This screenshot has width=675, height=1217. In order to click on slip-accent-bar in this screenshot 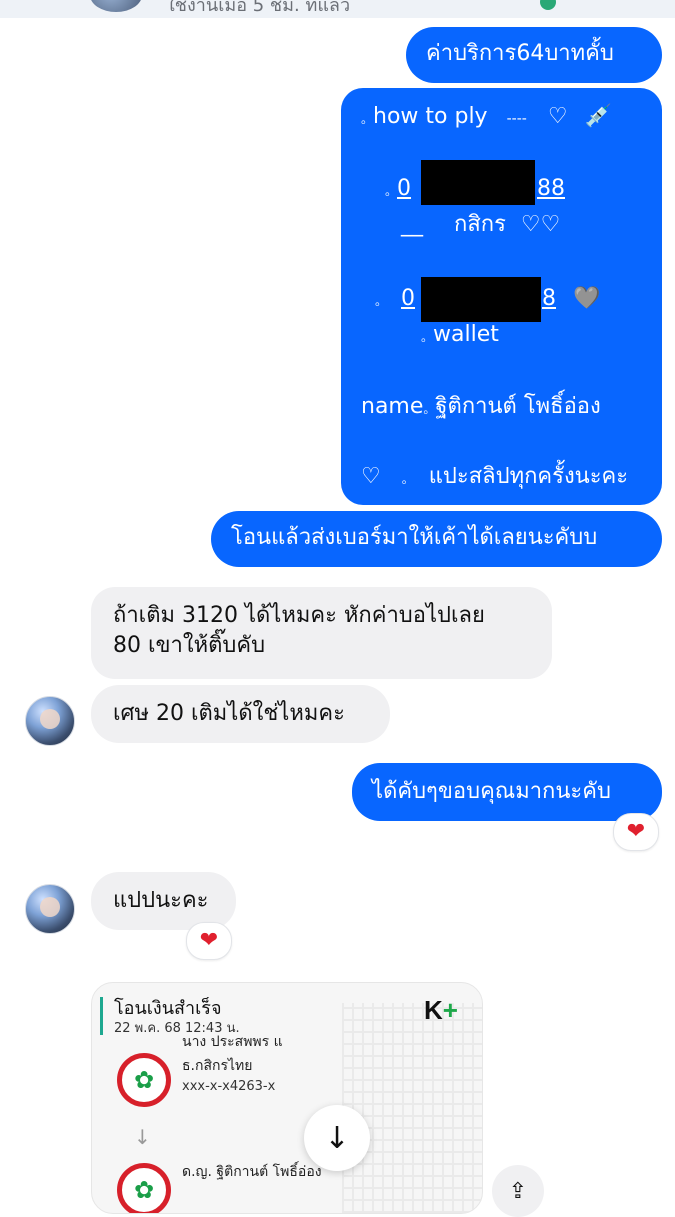, I will do `click(101, 1016)`.